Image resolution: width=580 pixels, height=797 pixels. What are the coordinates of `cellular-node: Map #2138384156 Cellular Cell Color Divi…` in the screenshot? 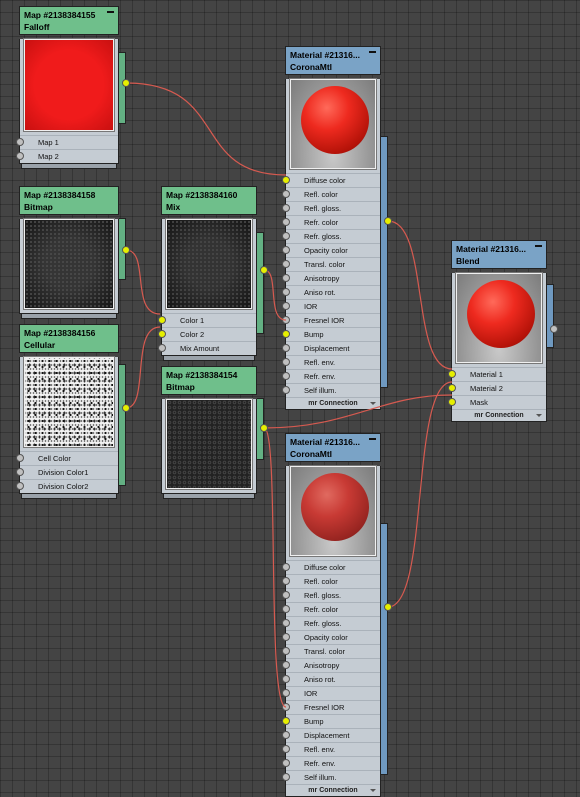 It's located at (71, 411).